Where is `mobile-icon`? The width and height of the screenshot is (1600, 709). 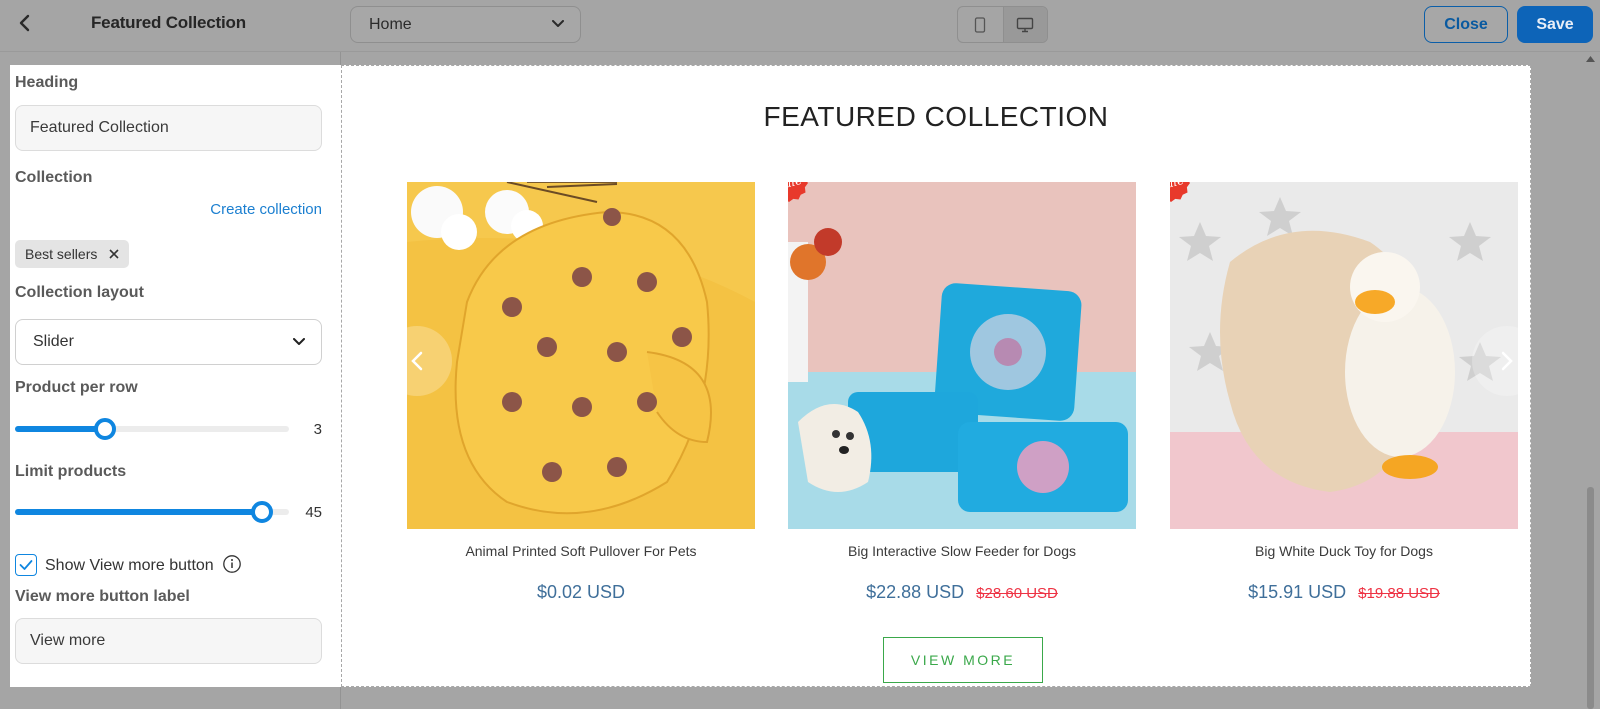
mobile-icon is located at coordinates (980, 24).